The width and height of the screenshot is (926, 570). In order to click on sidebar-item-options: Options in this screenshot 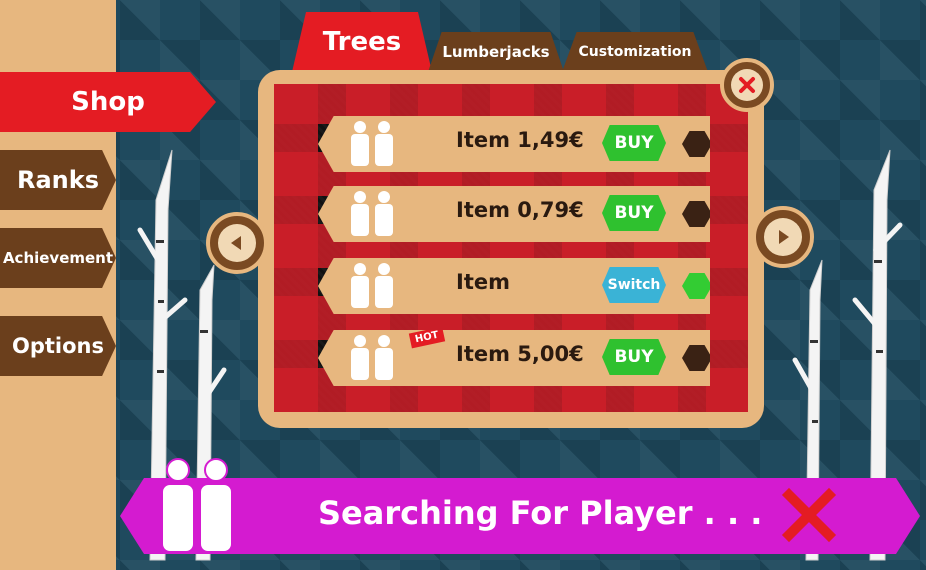, I will do `click(58, 346)`.